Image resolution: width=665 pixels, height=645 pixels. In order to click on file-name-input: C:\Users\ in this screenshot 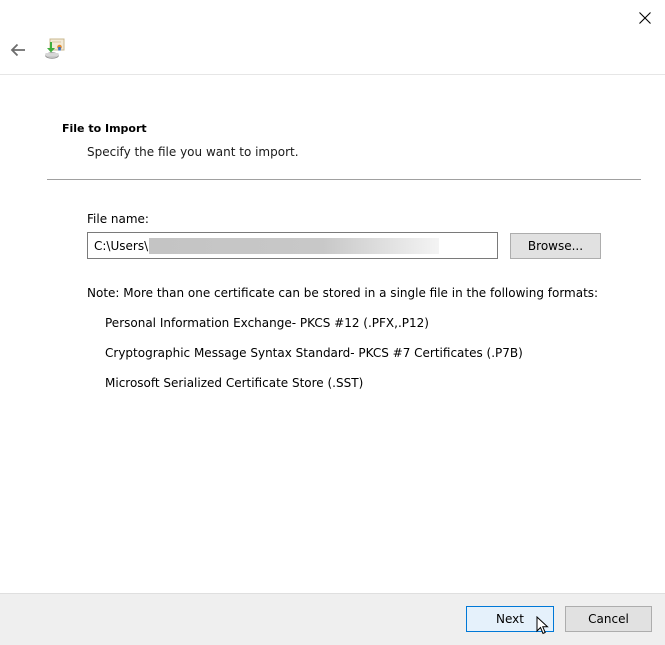, I will do `click(292, 245)`.